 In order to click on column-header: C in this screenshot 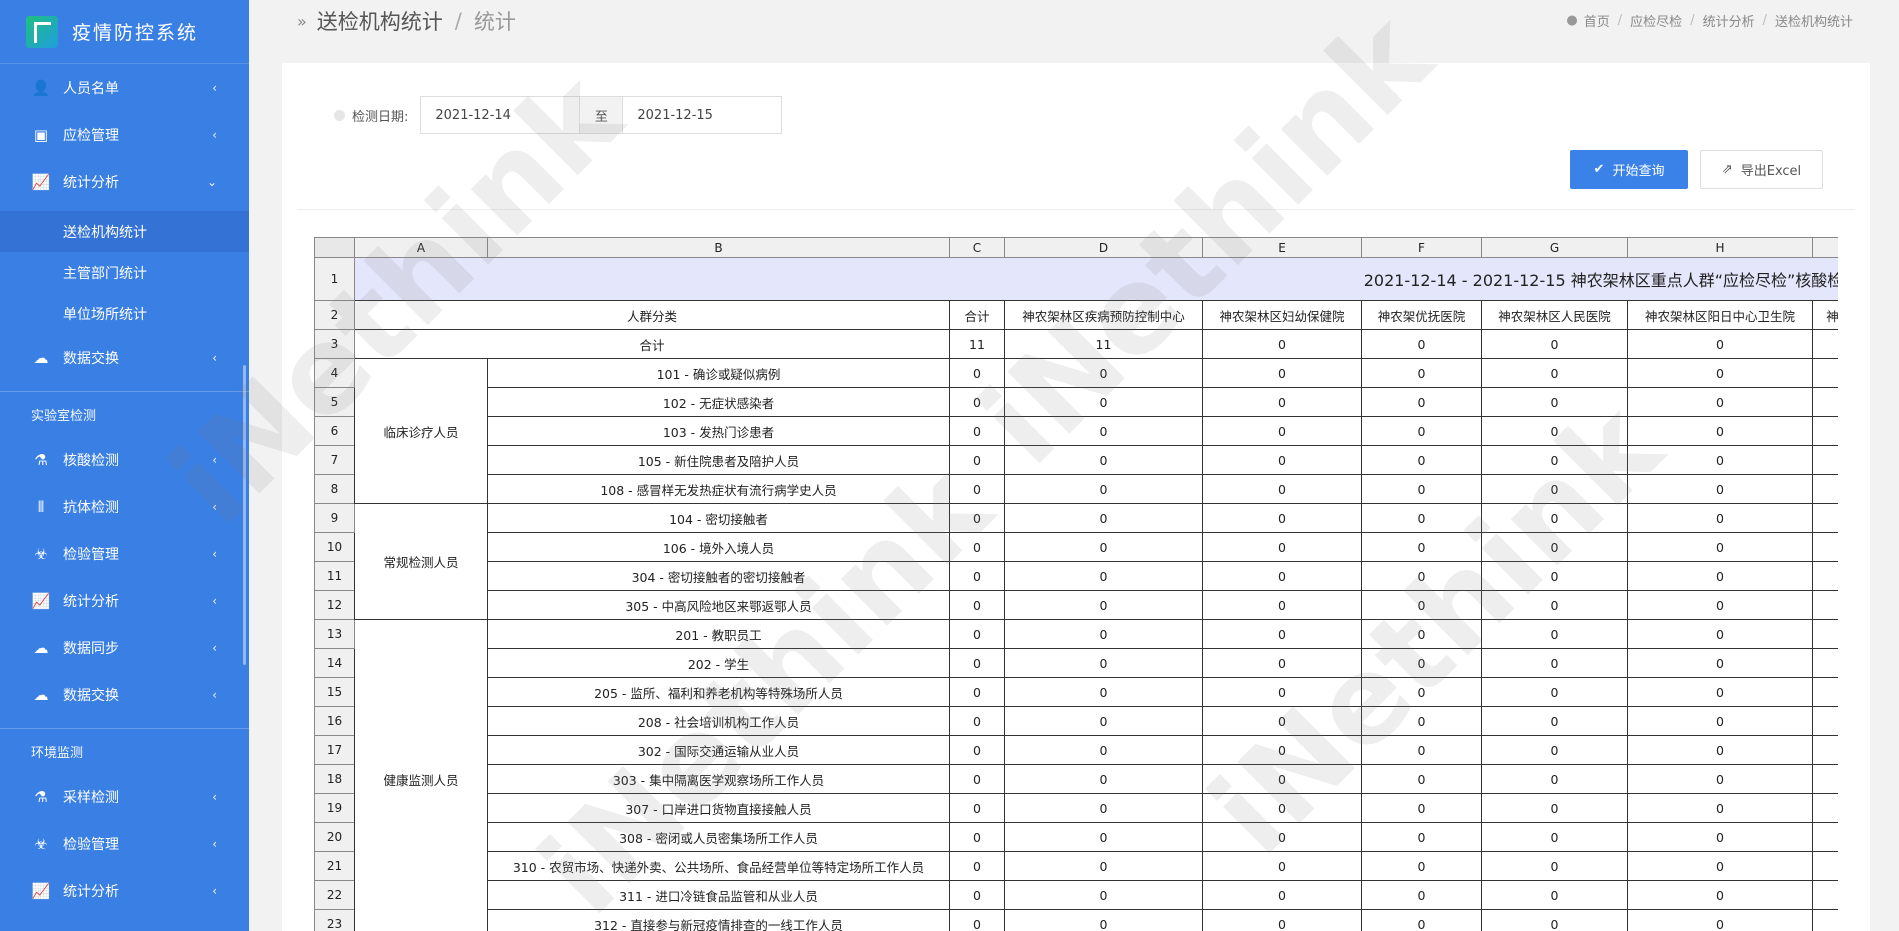, I will do `click(977, 247)`.